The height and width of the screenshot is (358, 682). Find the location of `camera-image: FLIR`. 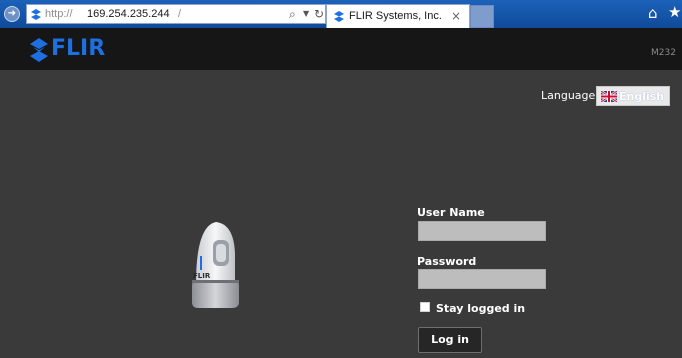

camera-image: FLIR is located at coordinates (215, 265).